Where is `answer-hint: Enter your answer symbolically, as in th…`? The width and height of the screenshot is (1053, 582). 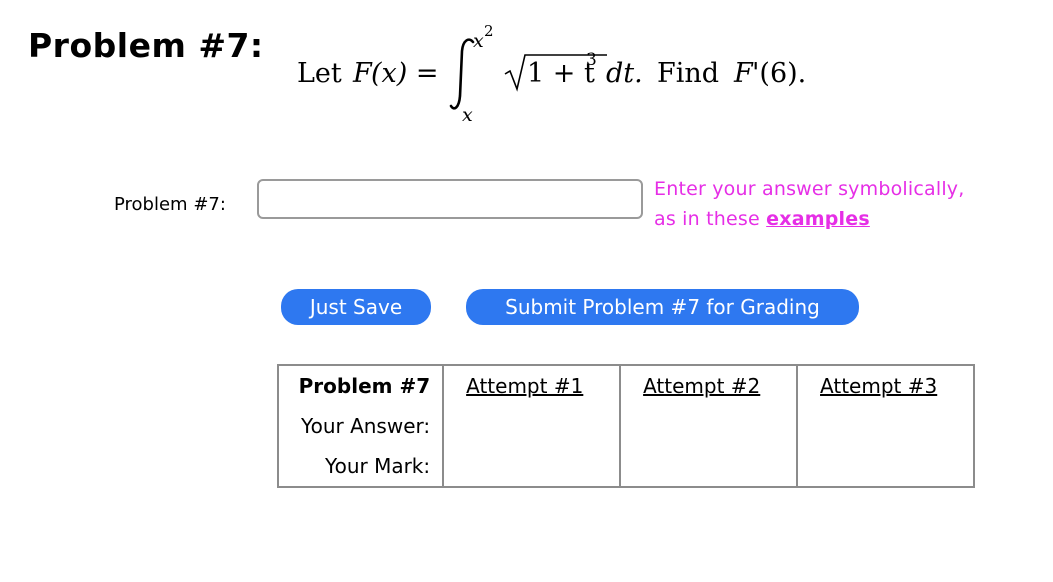
answer-hint: Enter your answer symbolically, as in th… is located at coordinates (809, 204).